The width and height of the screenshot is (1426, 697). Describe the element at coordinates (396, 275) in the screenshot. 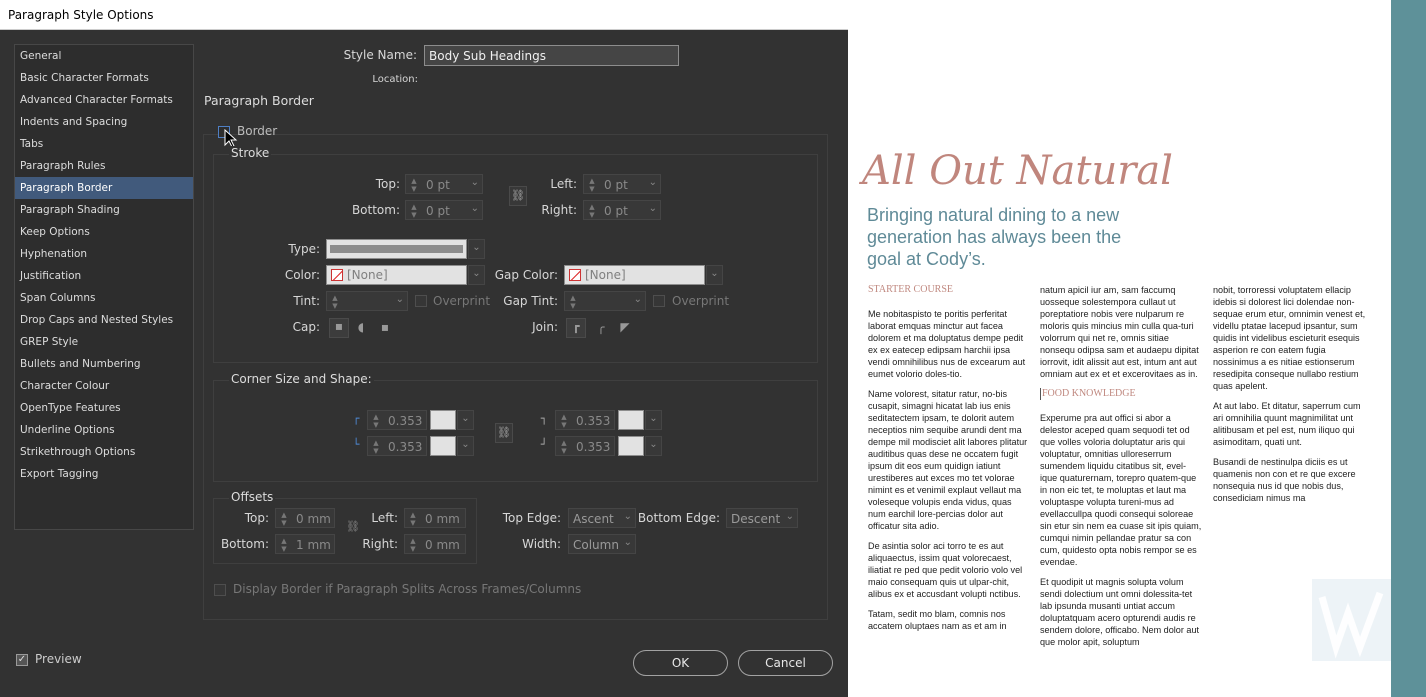

I see `color-select: [None]` at that location.